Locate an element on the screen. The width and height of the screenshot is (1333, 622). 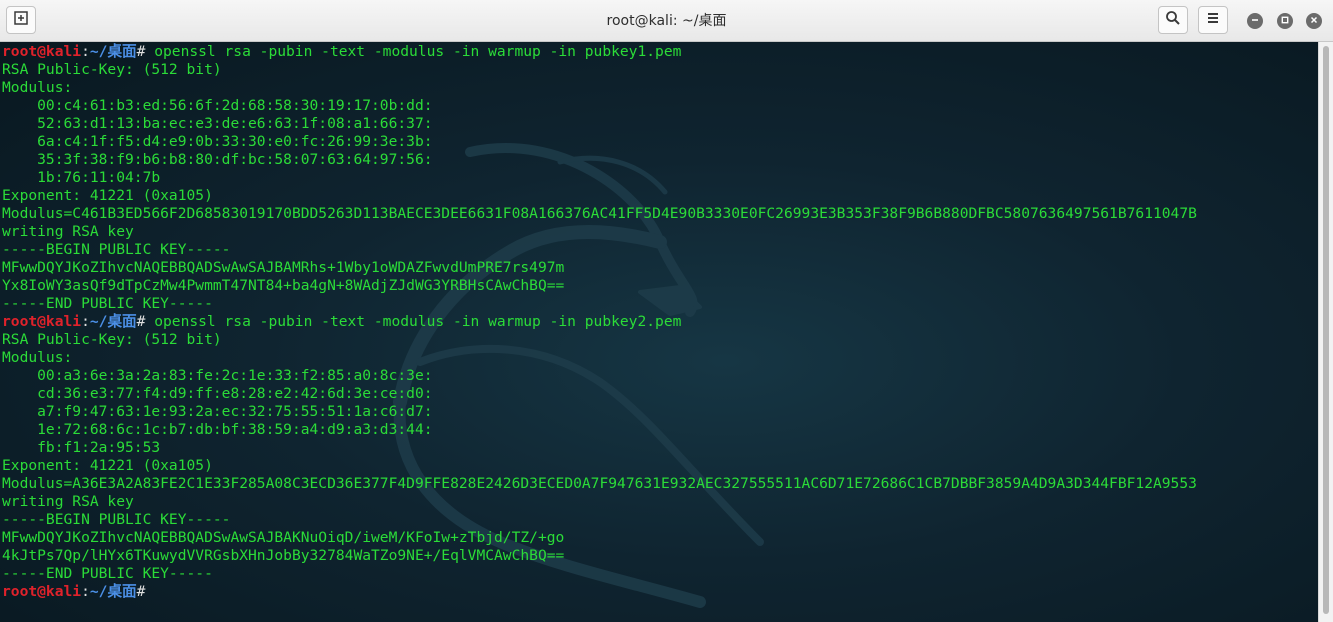
vertical-scrollbar is located at coordinates (1325, 332).